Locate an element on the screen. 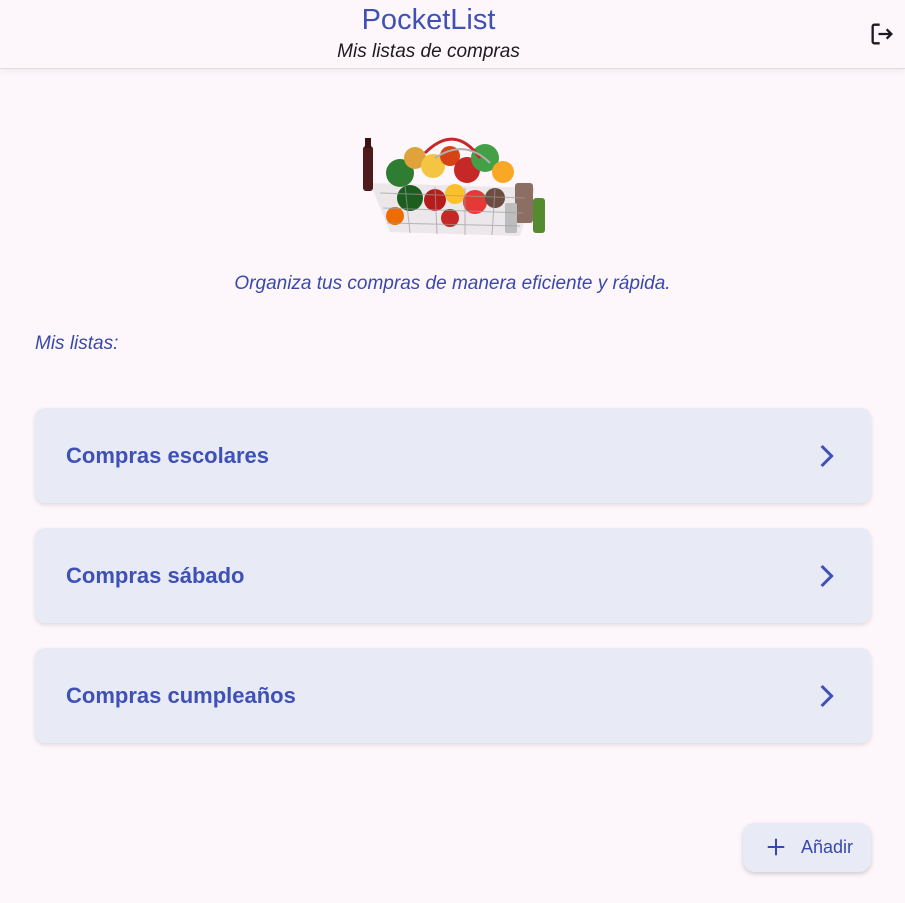  logout-button is located at coordinates (882, 34).